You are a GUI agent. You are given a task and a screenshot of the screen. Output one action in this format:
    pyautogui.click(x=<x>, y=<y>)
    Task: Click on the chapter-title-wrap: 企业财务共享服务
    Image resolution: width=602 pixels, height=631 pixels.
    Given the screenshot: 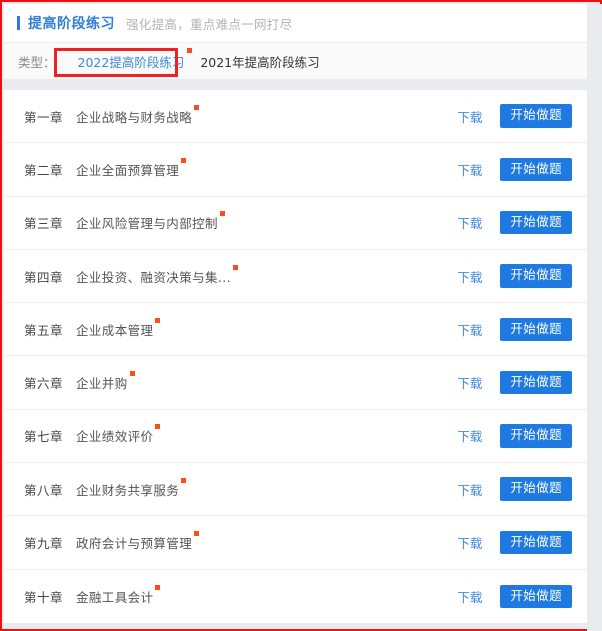 What is the action you would take?
    pyautogui.click(x=266, y=488)
    